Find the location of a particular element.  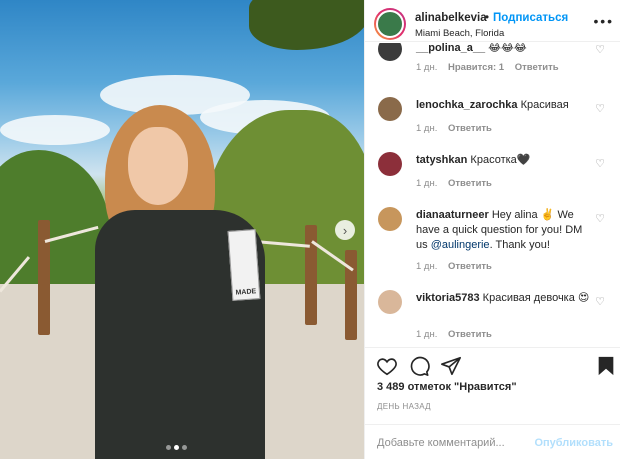

face is located at coordinates (158, 166).